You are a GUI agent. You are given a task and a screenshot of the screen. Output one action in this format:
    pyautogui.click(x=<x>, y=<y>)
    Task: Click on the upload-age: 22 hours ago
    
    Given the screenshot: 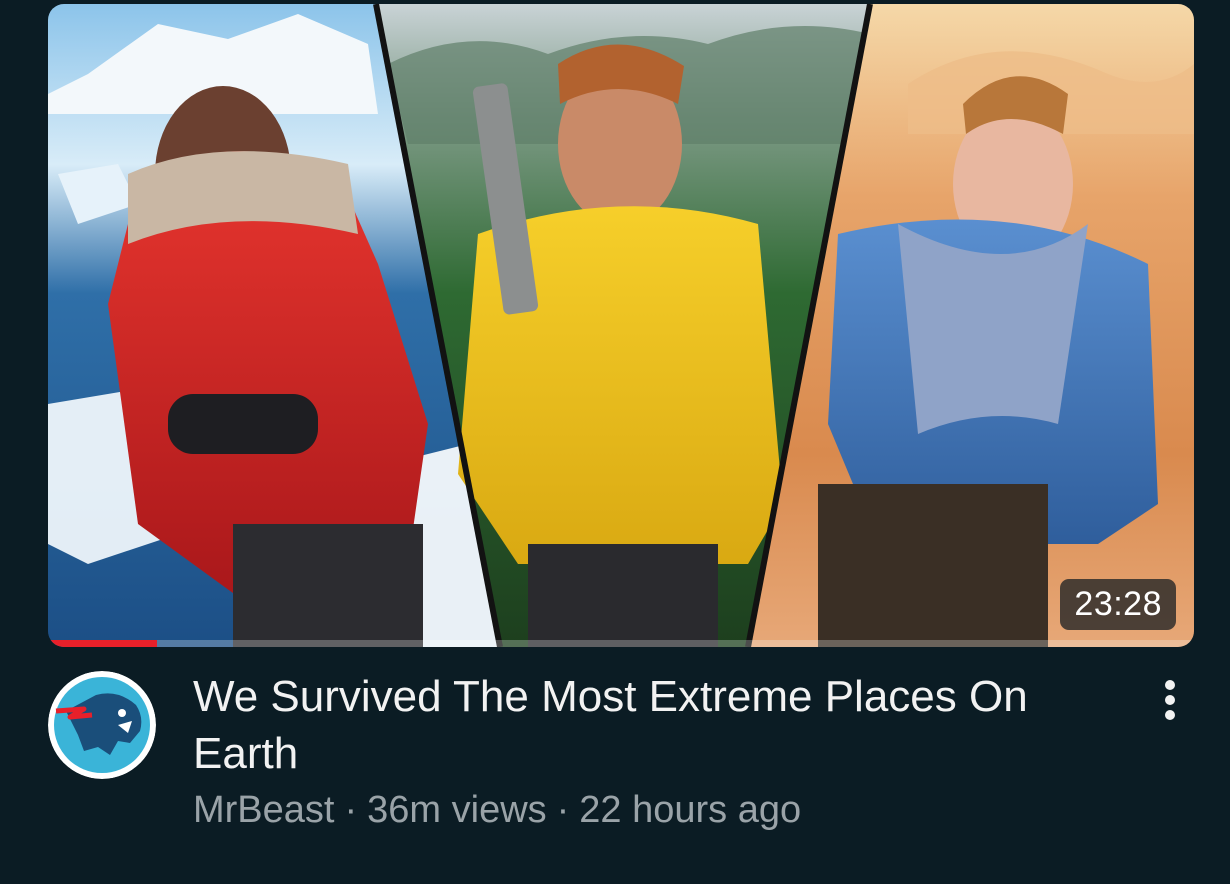 What is the action you would take?
    pyautogui.click(x=690, y=810)
    